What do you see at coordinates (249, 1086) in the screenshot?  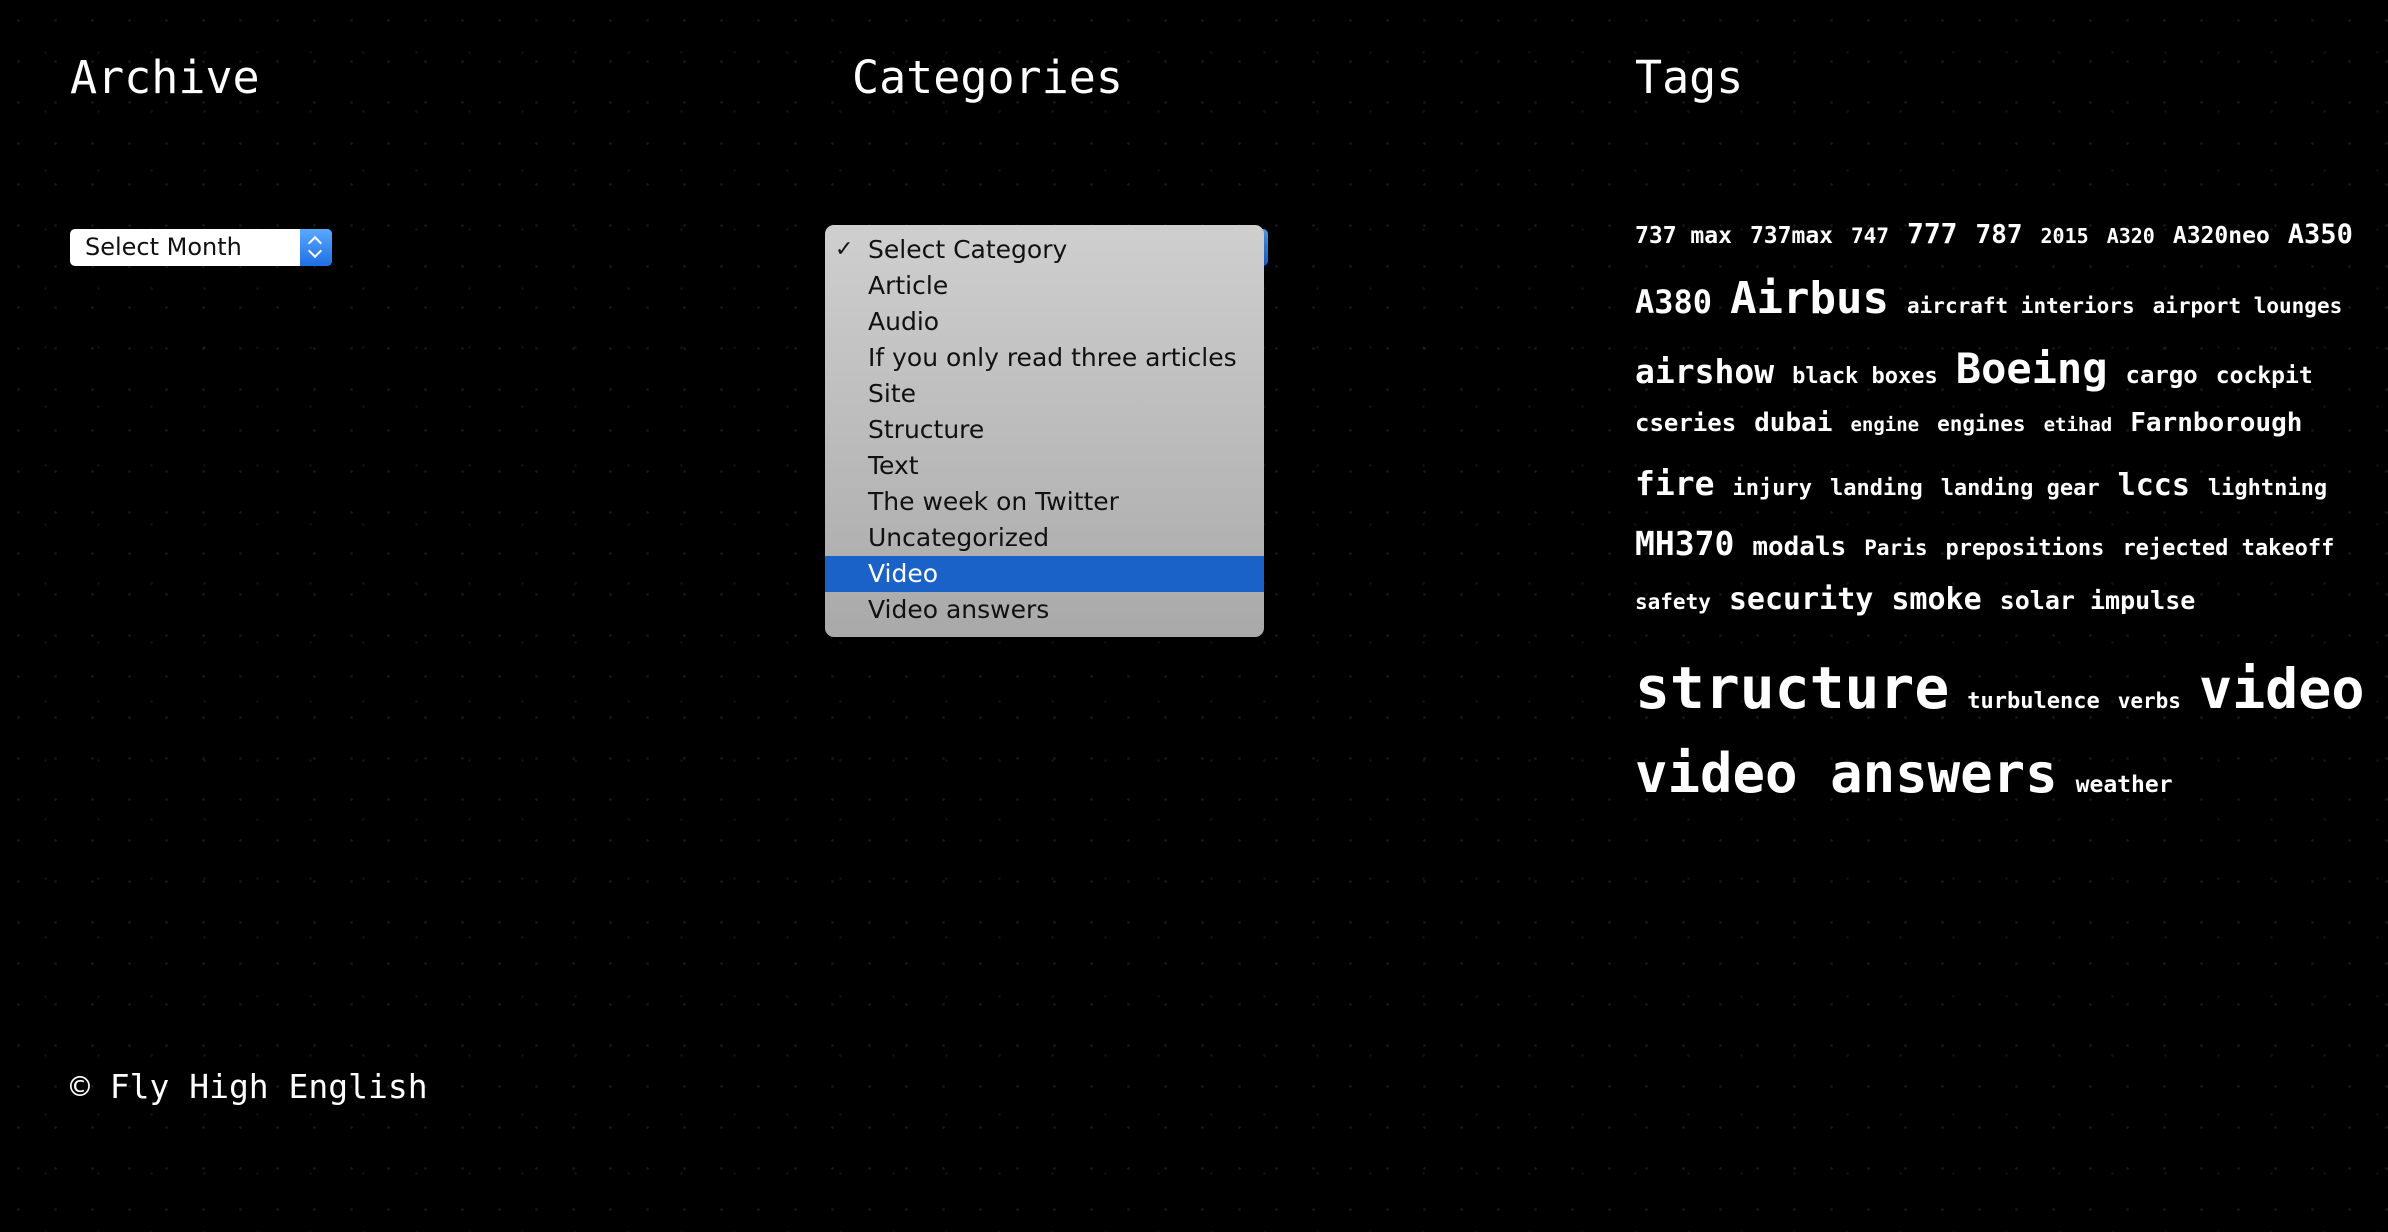 I see `footer-copyright: © Fly High English` at bounding box center [249, 1086].